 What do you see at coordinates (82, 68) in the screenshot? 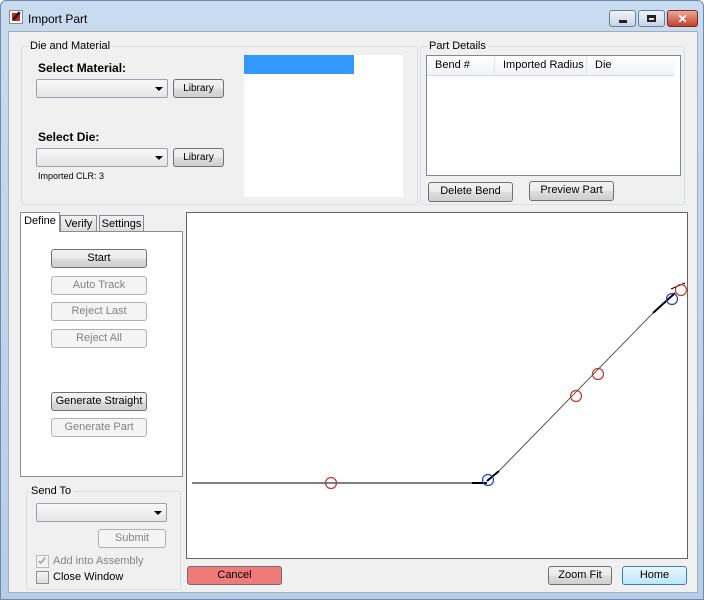
I see `select-material-label: Select Material:` at bounding box center [82, 68].